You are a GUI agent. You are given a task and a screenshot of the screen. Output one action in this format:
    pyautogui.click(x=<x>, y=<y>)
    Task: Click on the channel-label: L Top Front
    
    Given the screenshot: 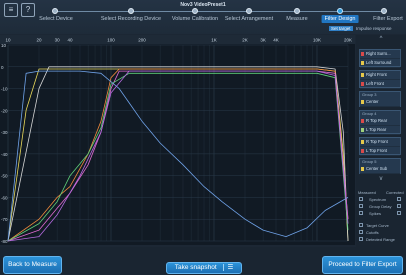 What is the action you would take?
    pyautogui.click(x=376, y=150)
    